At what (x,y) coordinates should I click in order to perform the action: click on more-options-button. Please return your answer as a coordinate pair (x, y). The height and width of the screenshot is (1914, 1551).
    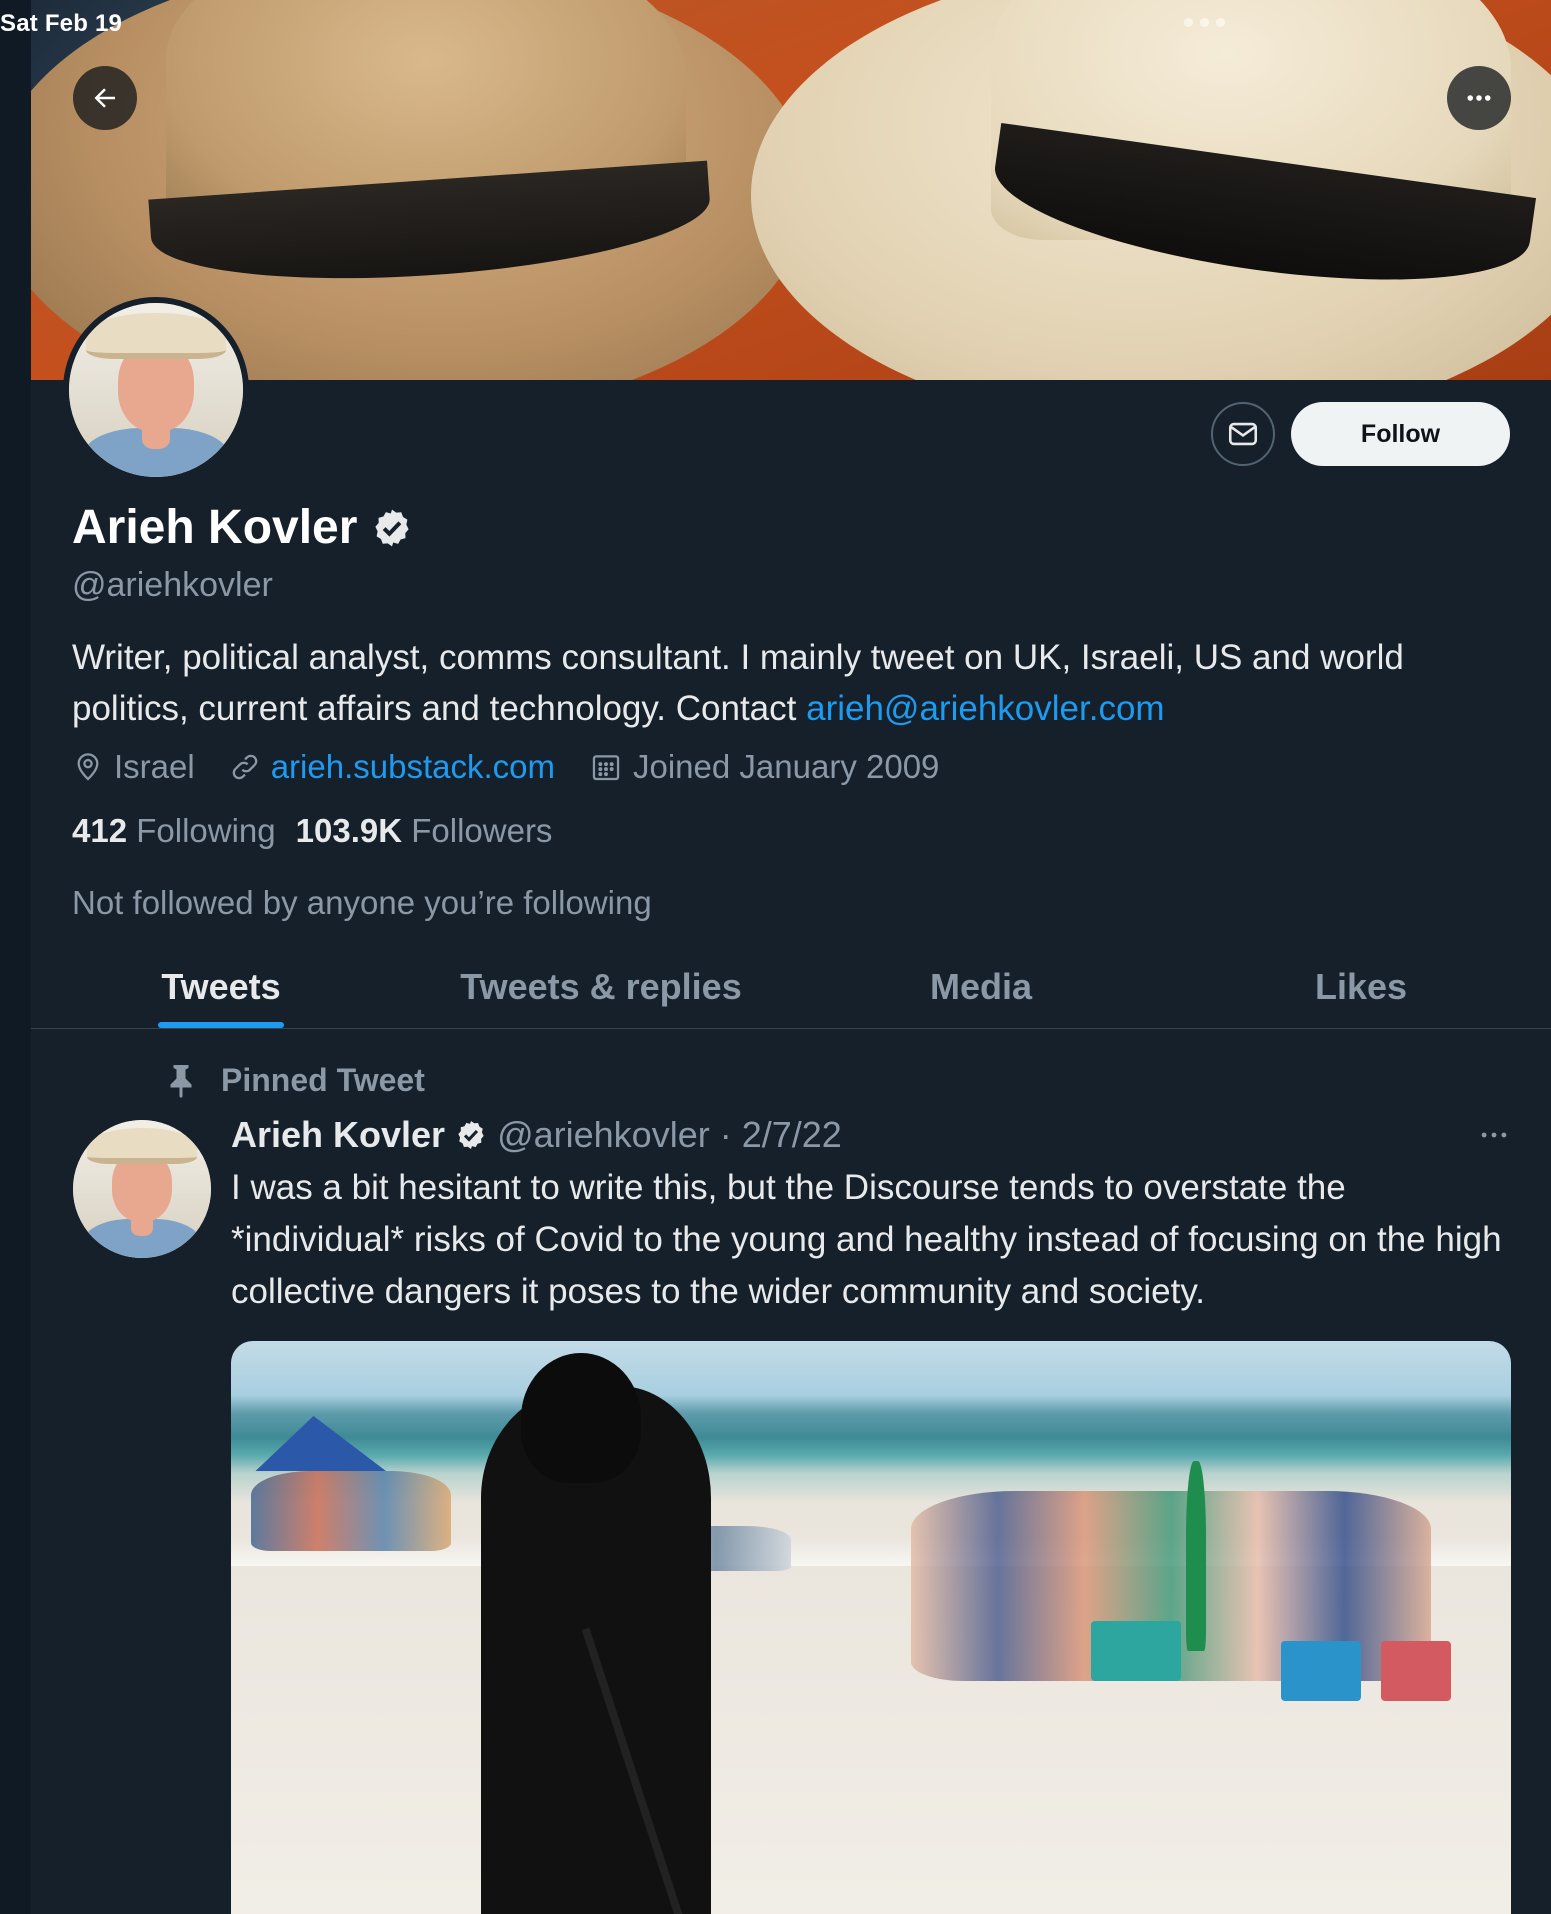
    Looking at the image, I should click on (1479, 98).